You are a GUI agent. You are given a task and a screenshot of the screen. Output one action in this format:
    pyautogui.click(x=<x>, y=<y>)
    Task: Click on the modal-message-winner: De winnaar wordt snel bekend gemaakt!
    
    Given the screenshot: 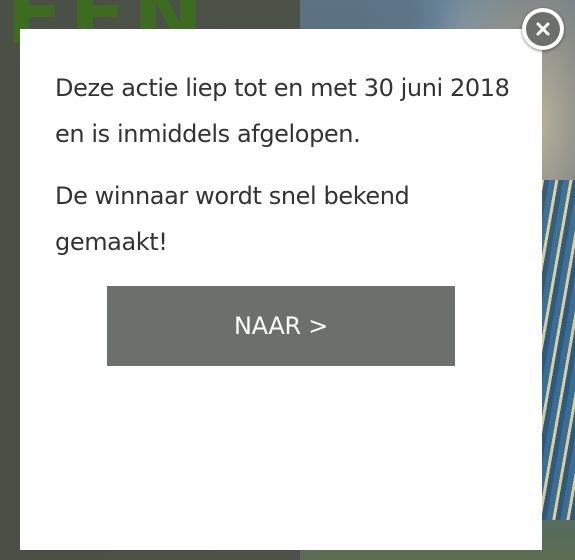 What is the action you would take?
    pyautogui.click(x=232, y=219)
    